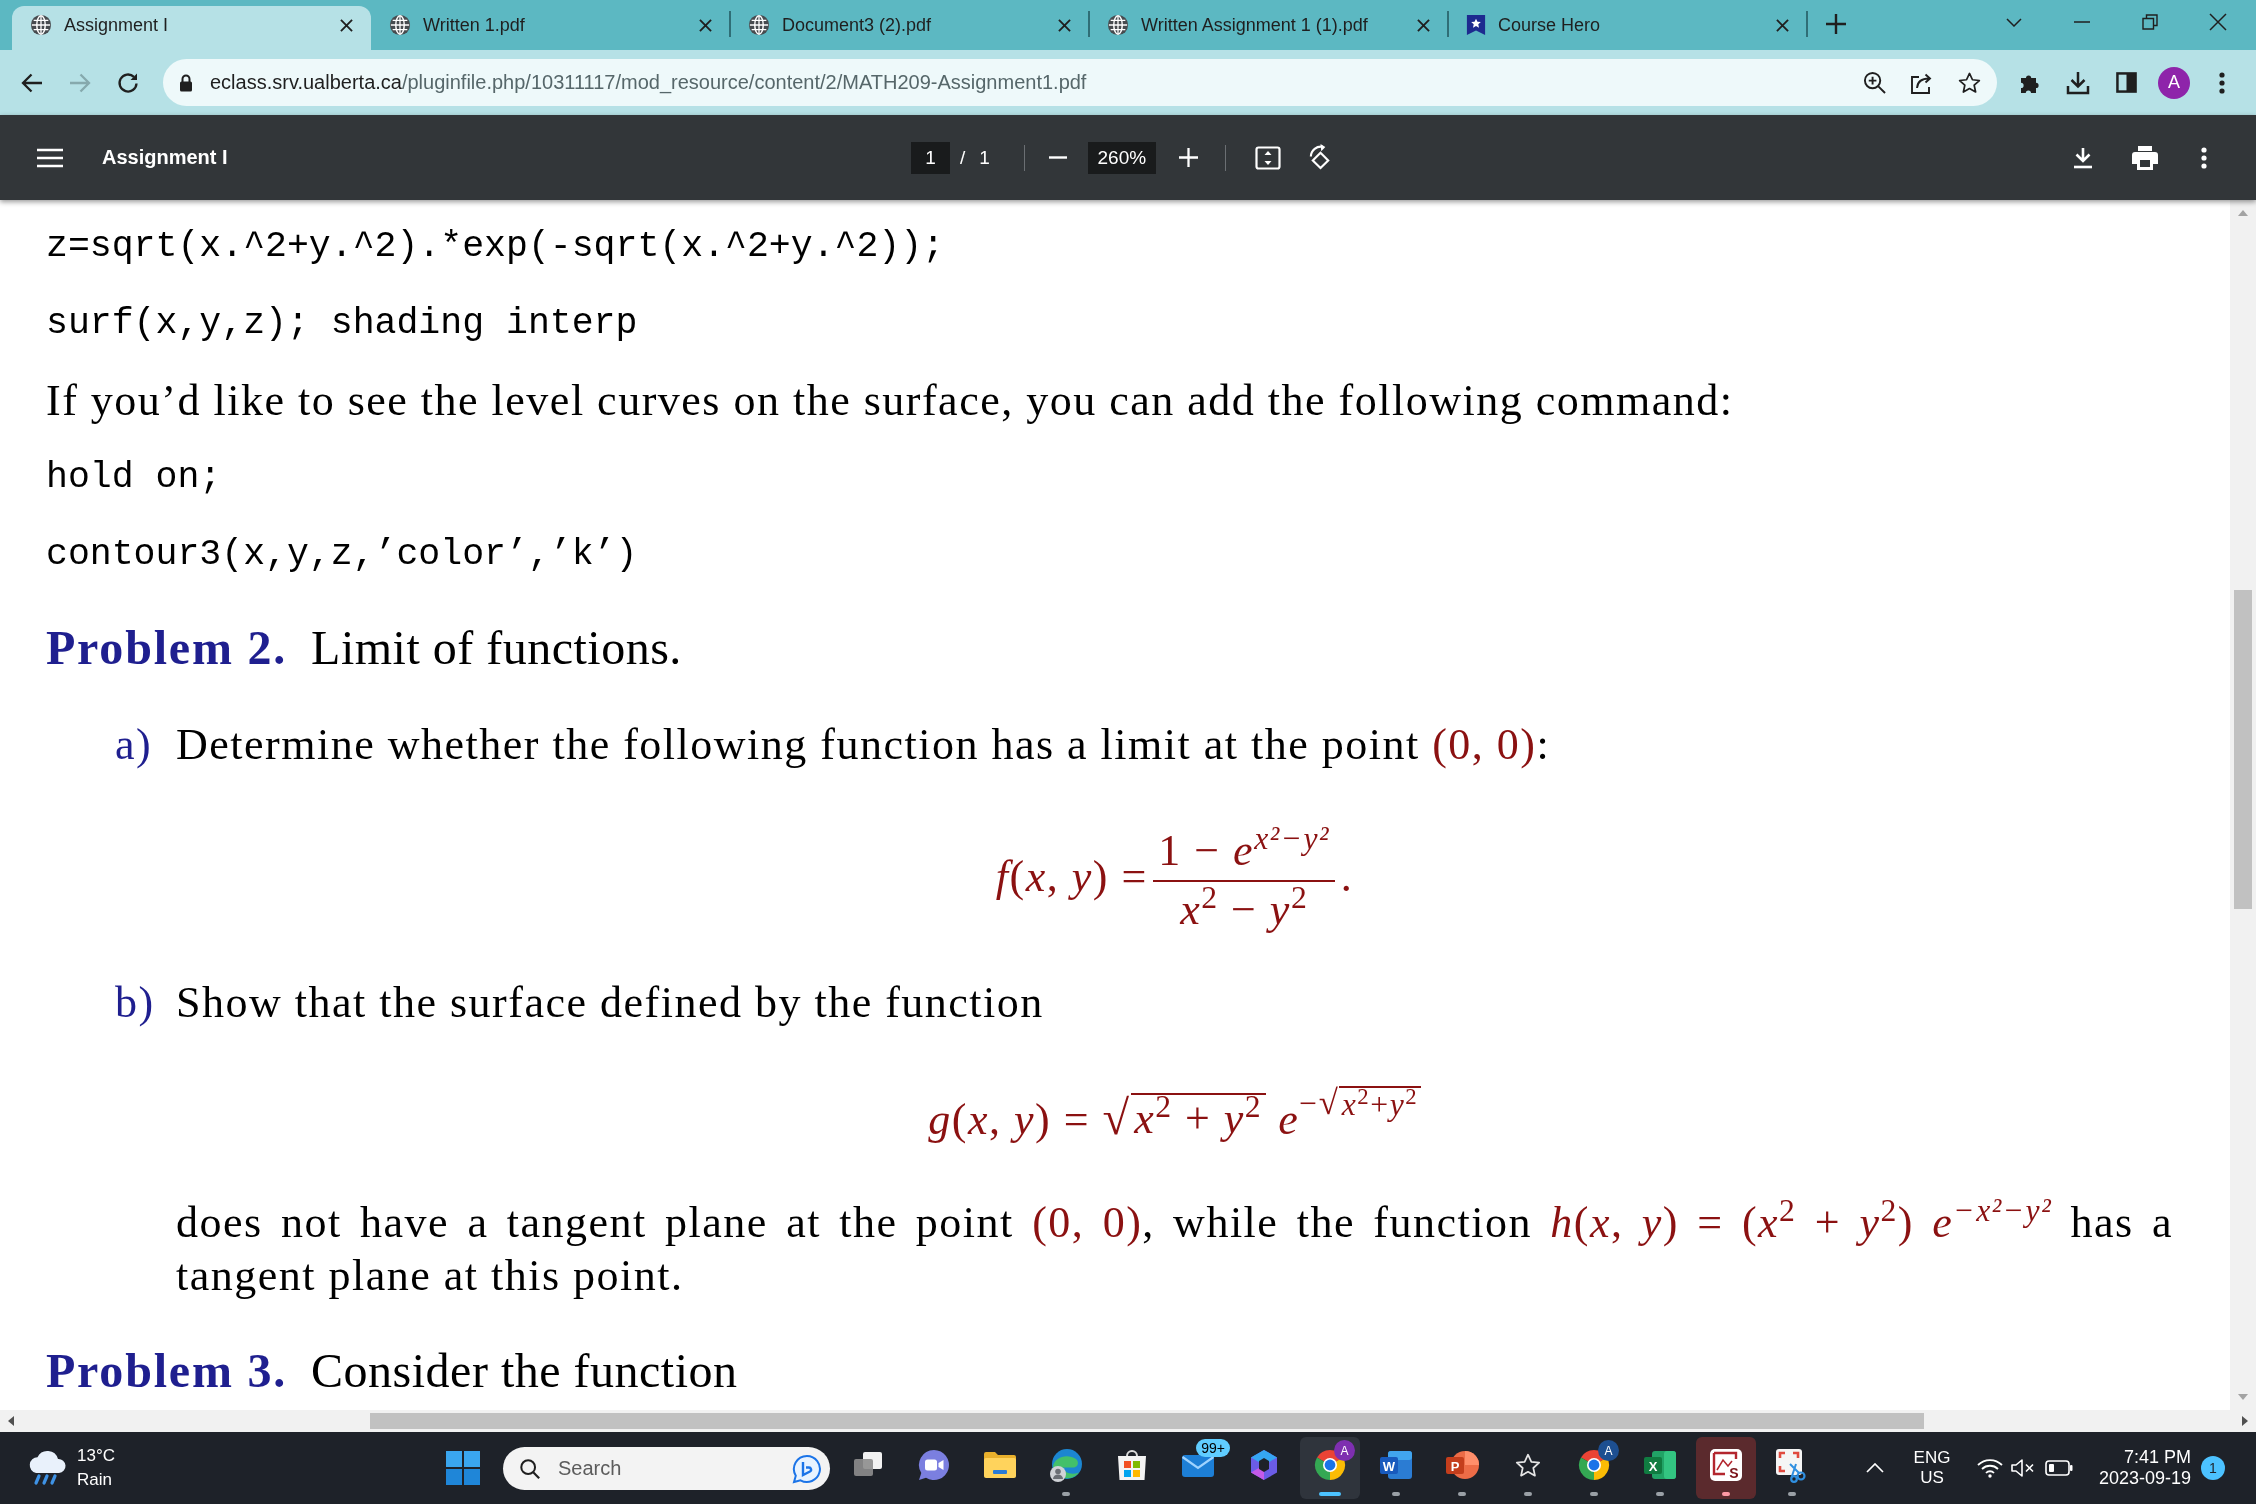 This screenshot has width=2256, height=1504. What do you see at coordinates (2126, 82) in the screenshot?
I see `side-panel-icon` at bounding box center [2126, 82].